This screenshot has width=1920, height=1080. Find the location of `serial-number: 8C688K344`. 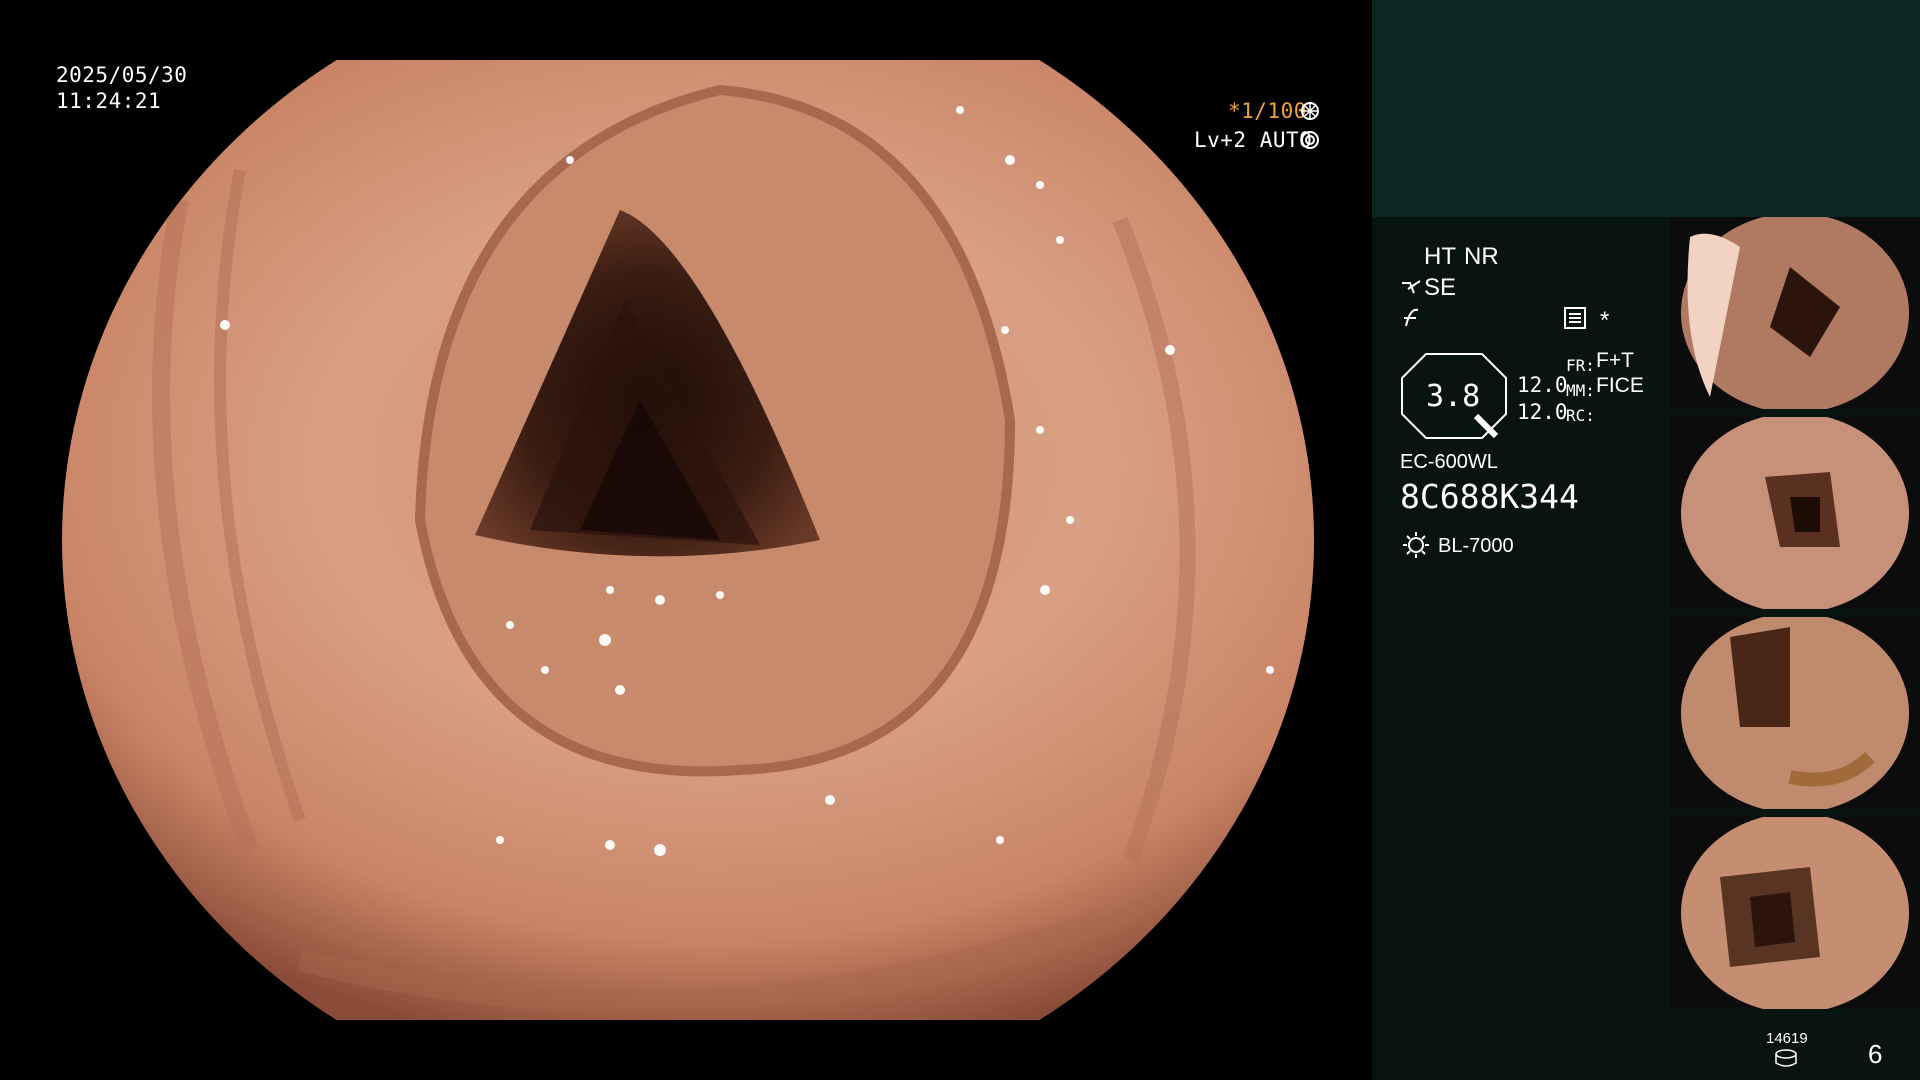

serial-number: 8C688K344 is located at coordinates (1489, 496).